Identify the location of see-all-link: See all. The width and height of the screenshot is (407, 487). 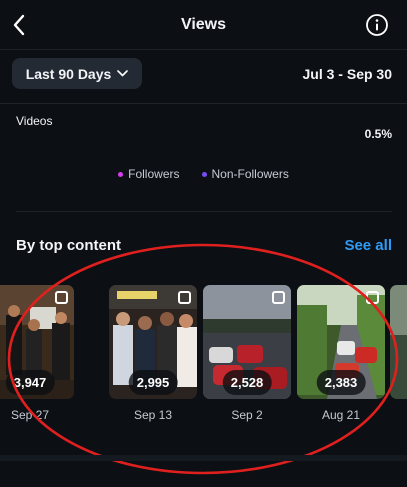
(368, 245).